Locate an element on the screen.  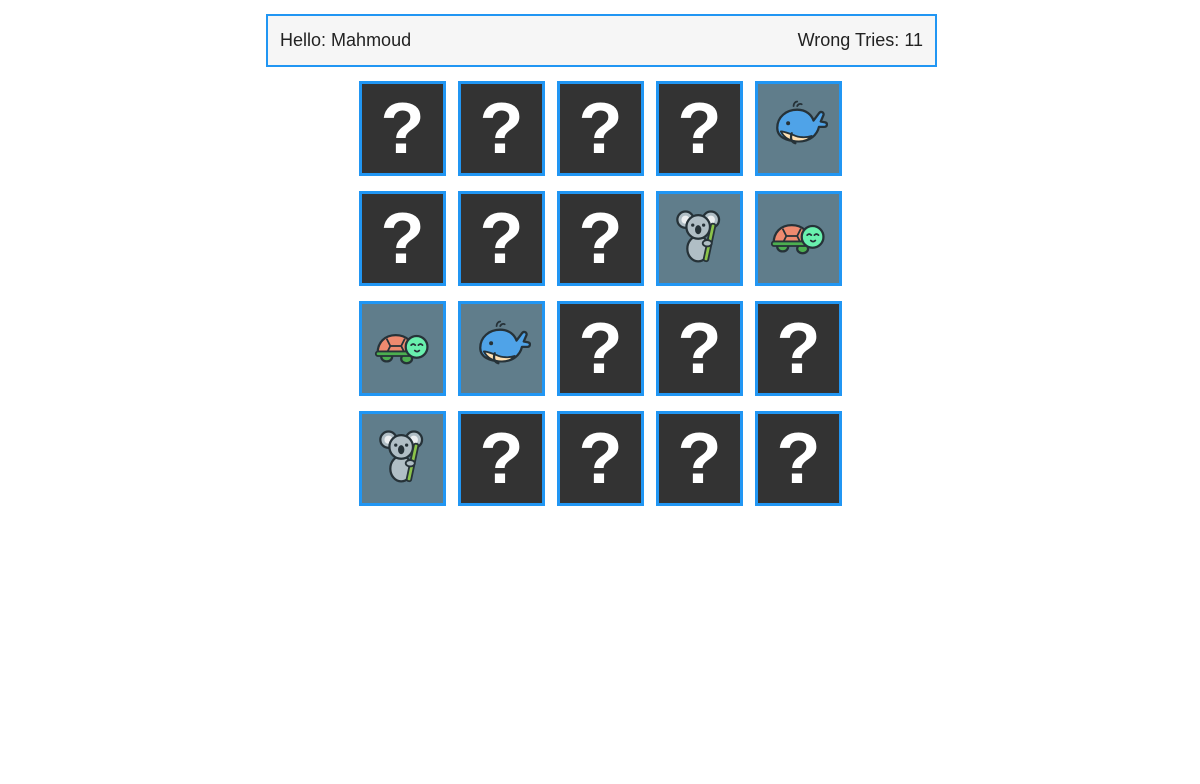
greeting-label: Hello: is located at coordinates (303, 40).